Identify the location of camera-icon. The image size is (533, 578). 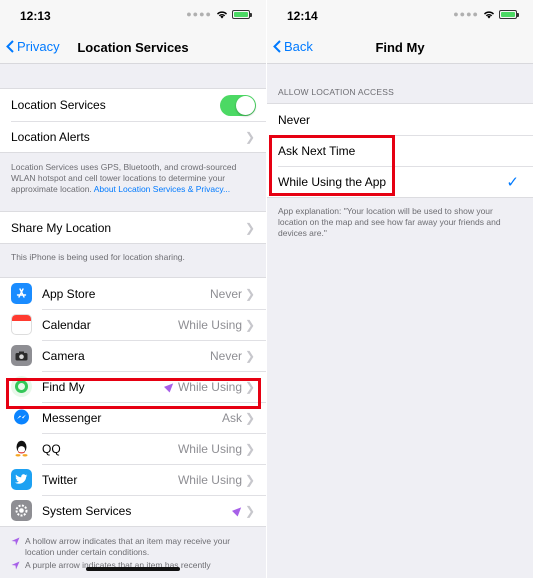
(21, 355).